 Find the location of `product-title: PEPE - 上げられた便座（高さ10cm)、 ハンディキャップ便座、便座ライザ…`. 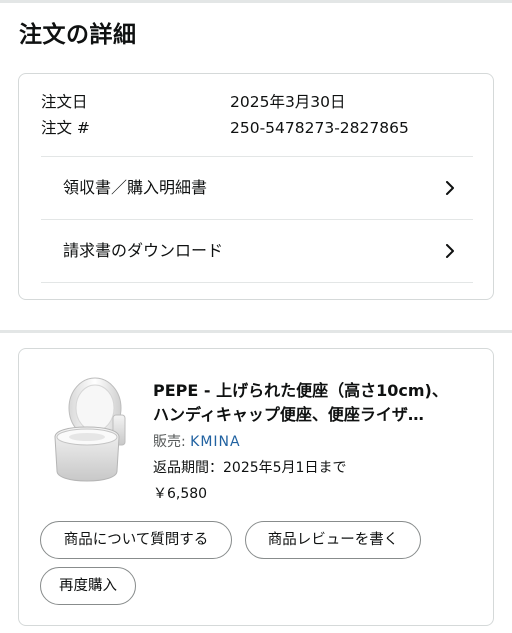

product-title: PEPE - 上げられた便座（高さ10cm)、 ハンディキャップ便座、便座ライザ… is located at coordinates (313, 403).